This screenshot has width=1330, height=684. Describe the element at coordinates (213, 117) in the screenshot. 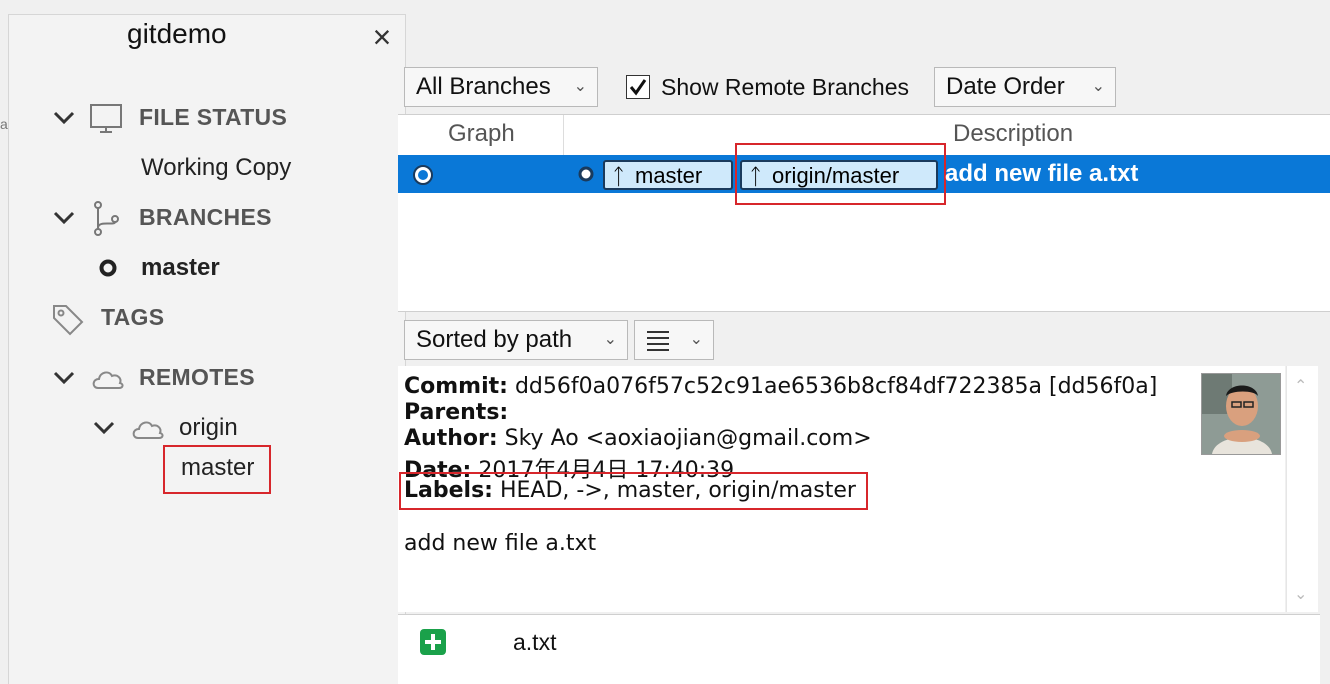

I see `file-status-header: FILE STATUS` at that location.